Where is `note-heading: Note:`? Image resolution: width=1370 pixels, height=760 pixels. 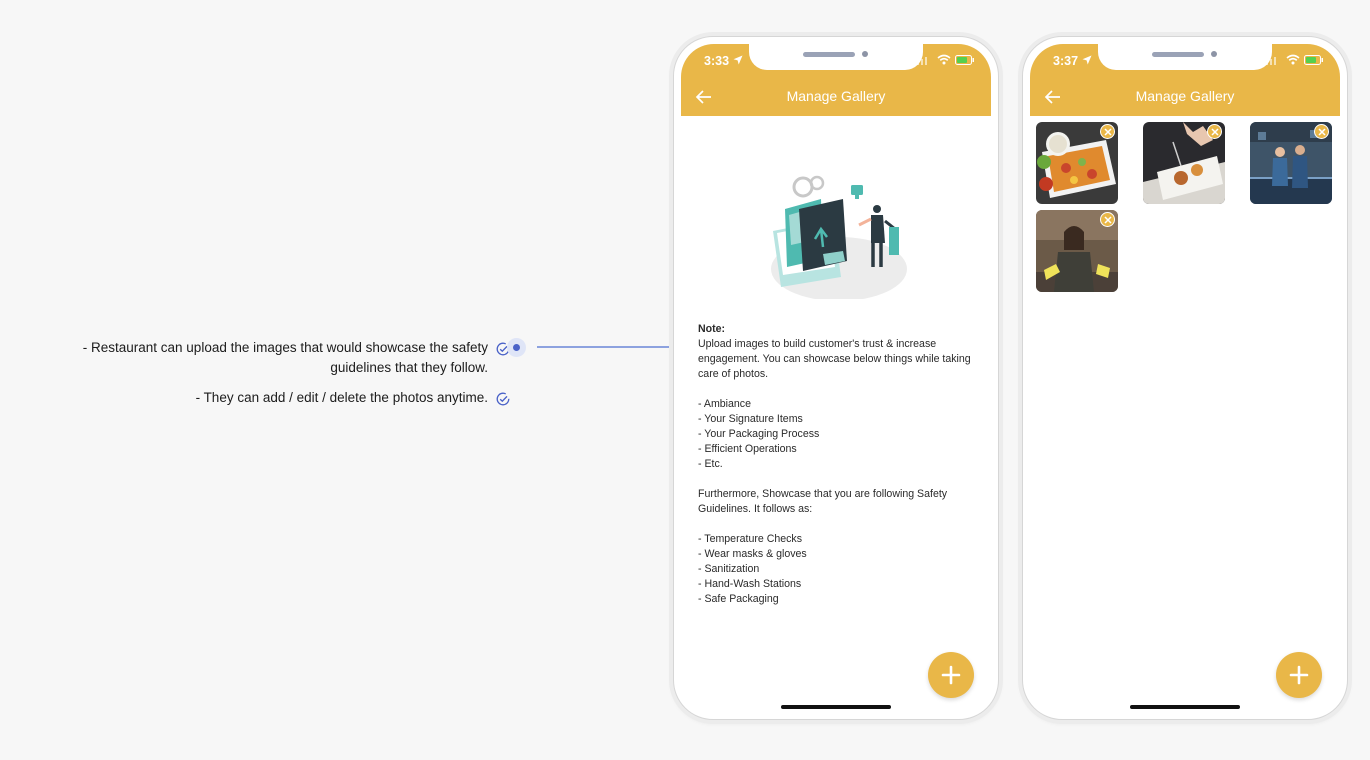 note-heading: Note: is located at coordinates (712, 329).